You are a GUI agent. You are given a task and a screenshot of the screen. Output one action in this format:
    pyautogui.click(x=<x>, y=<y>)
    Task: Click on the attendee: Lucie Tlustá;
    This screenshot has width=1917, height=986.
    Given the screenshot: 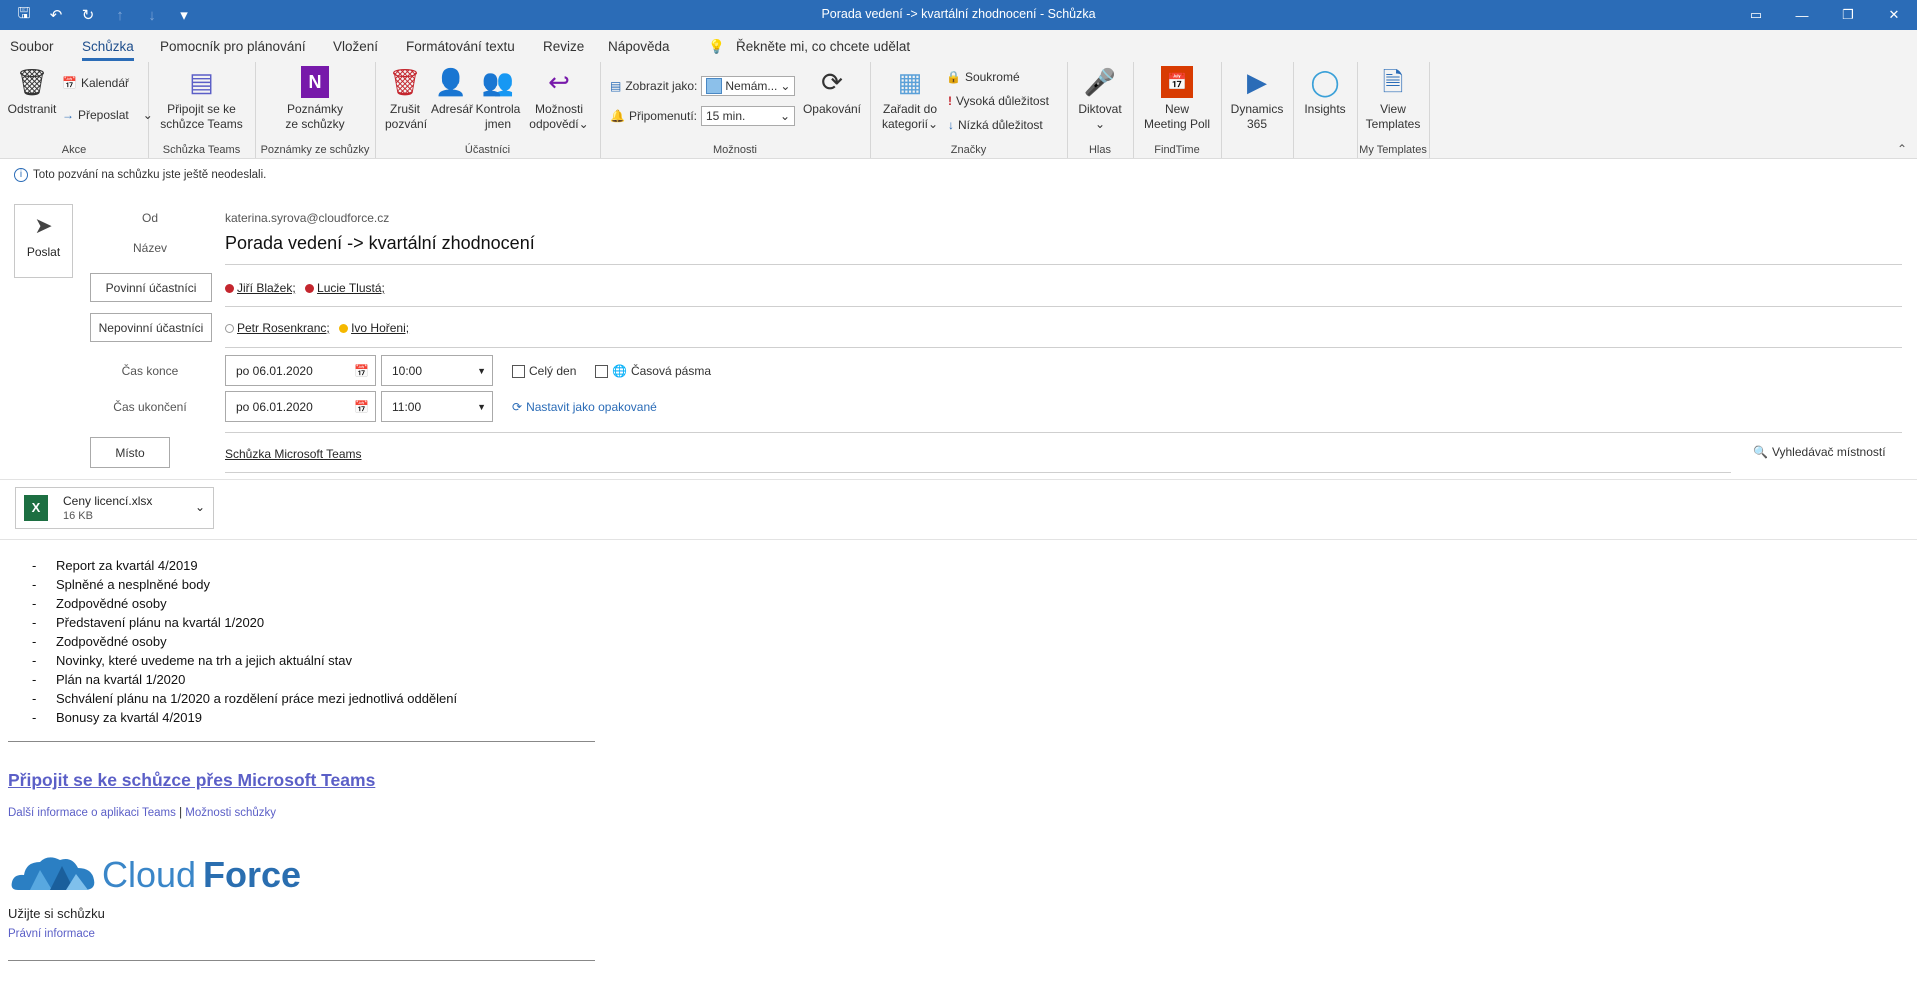 What is the action you would take?
    pyautogui.click(x=351, y=288)
    